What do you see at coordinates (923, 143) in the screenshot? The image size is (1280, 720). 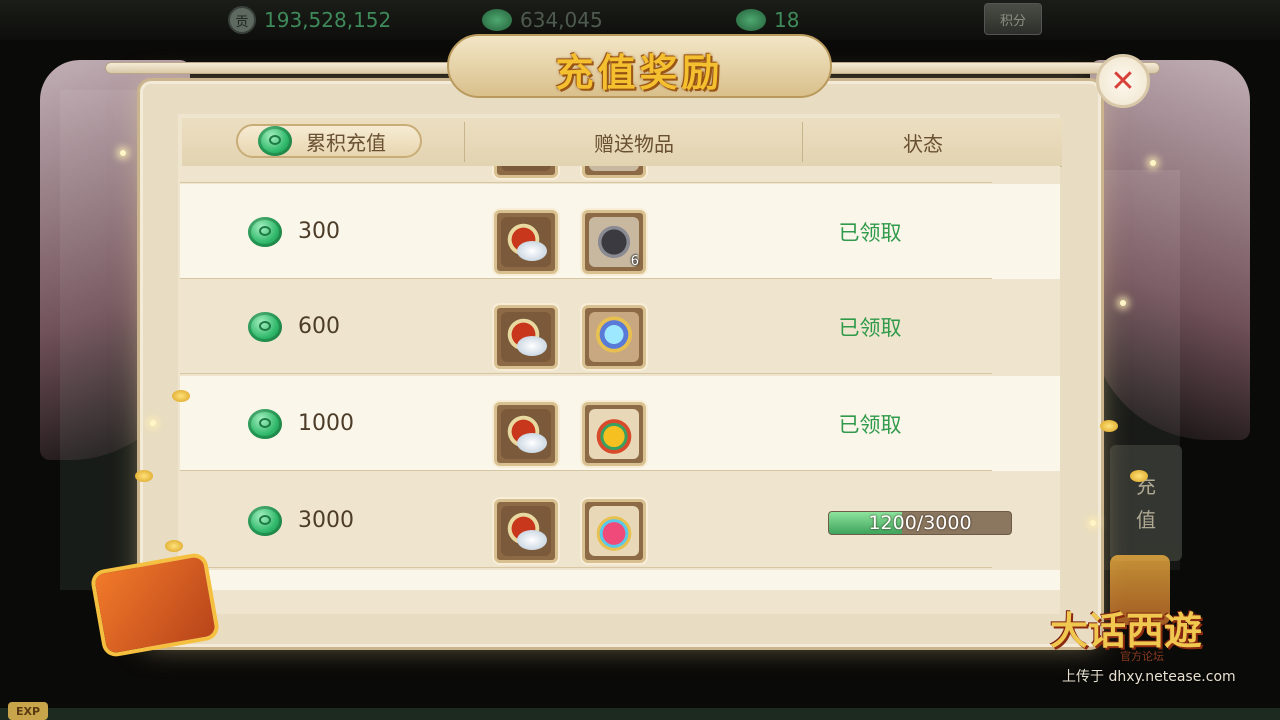 I see `header-status: 状态` at bounding box center [923, 143].